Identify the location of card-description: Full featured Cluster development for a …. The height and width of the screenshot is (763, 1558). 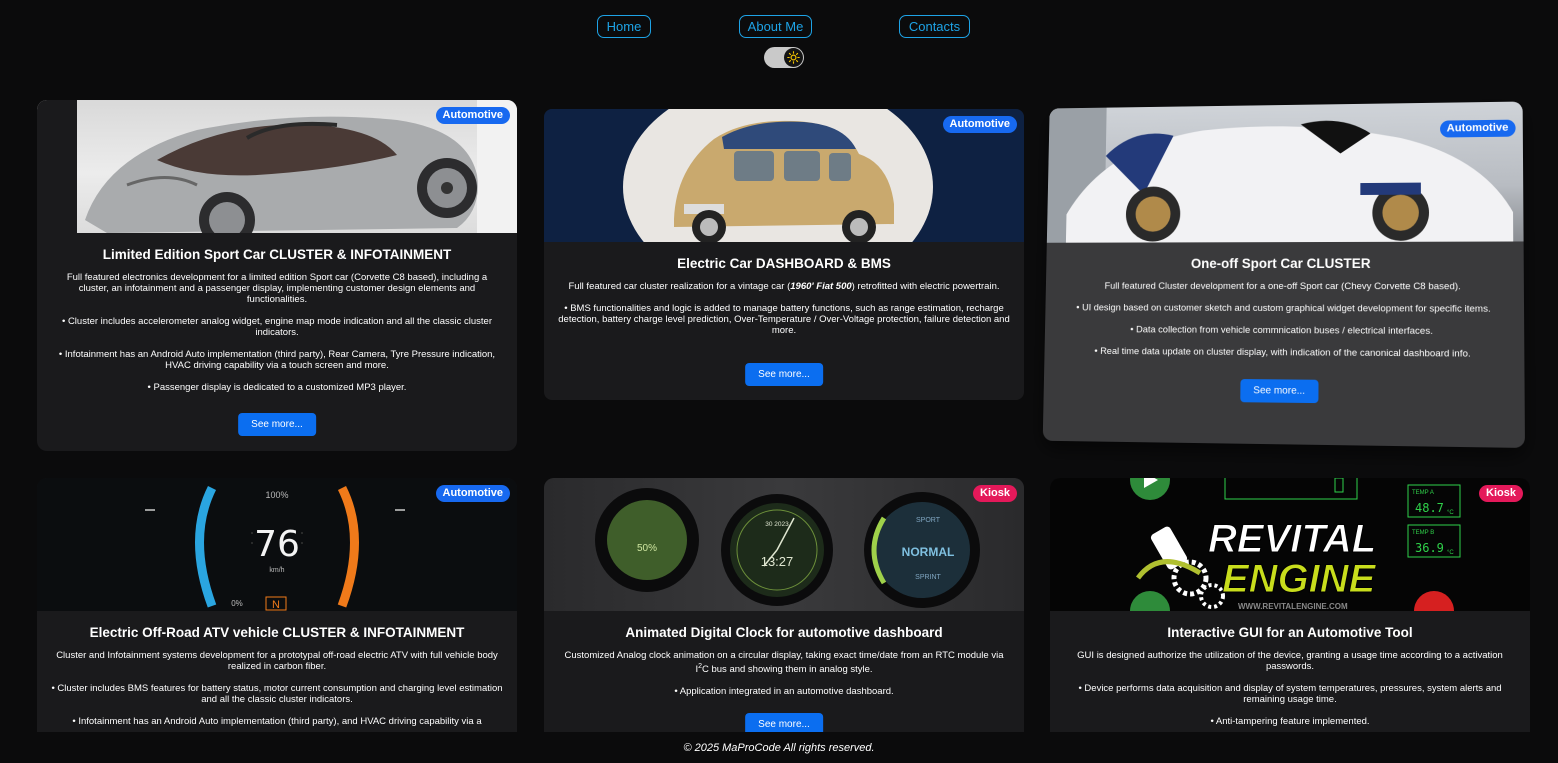
(1284, 326).